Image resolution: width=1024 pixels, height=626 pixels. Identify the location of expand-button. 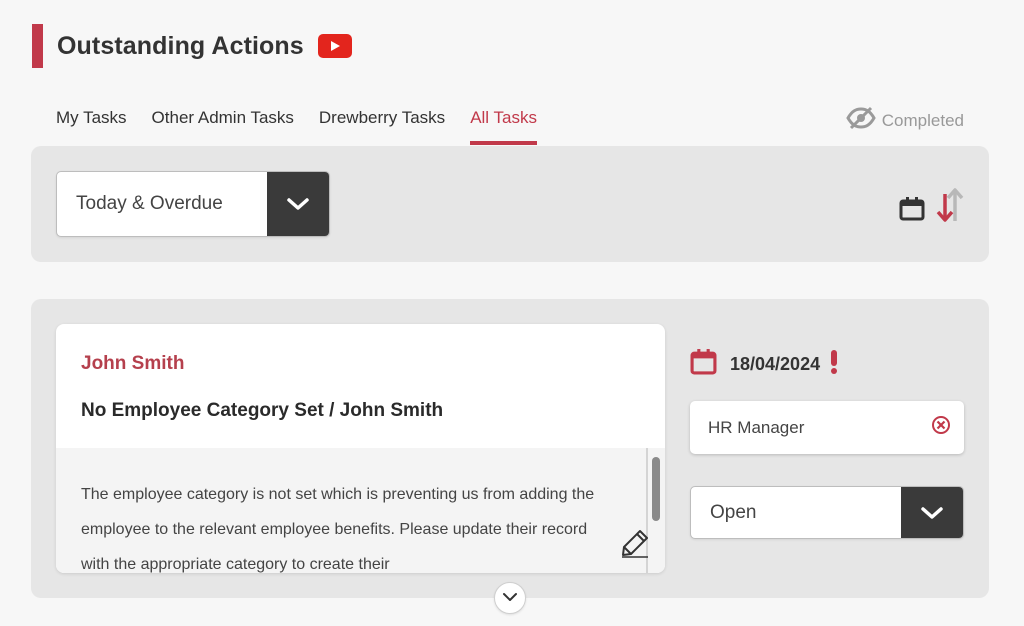
(510, 598).